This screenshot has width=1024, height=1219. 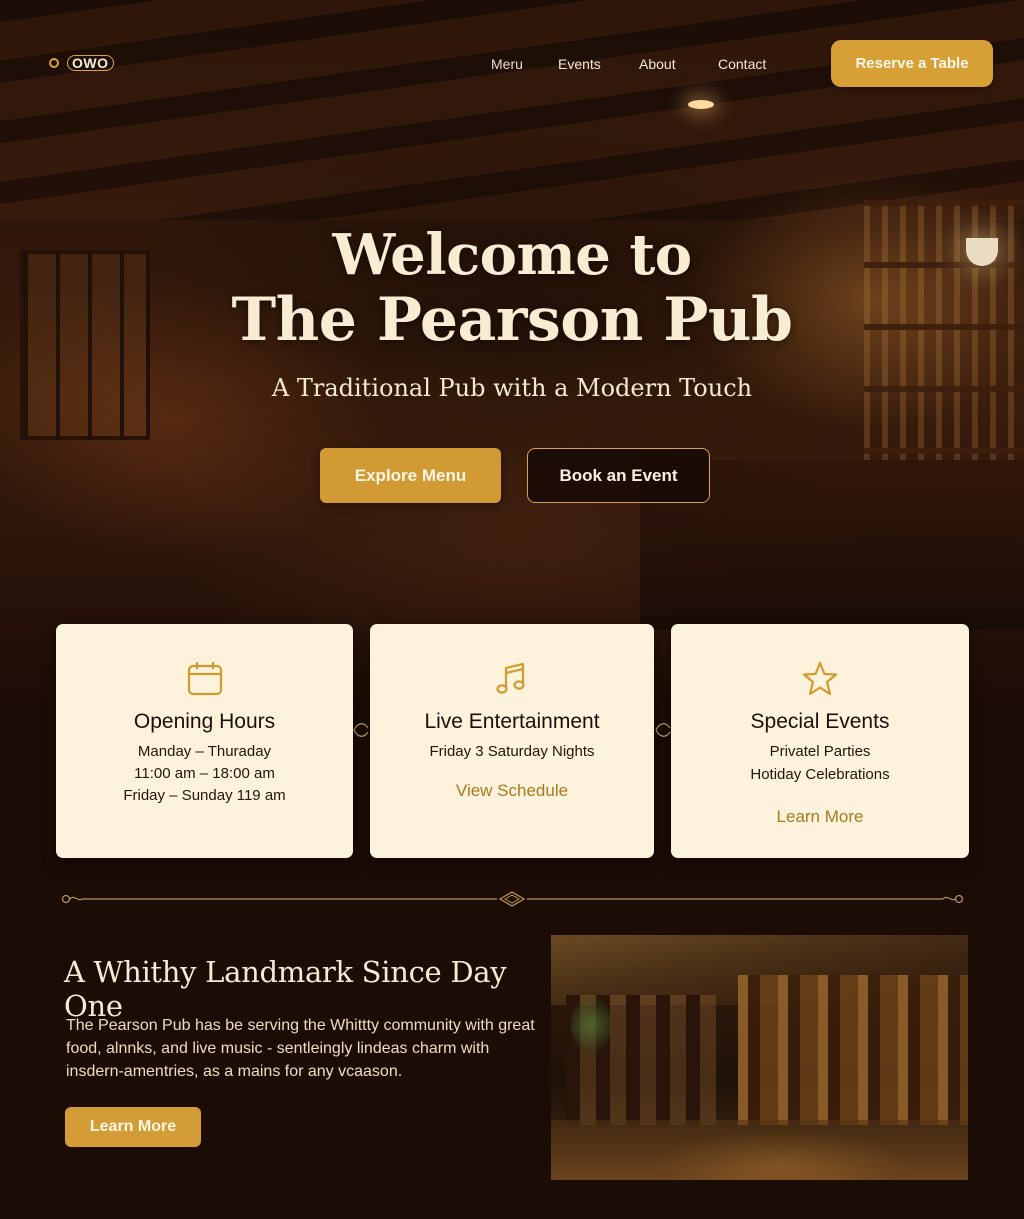 I want to click on reserve-table-button: Reserve a Table, so click(x=912, y=63).